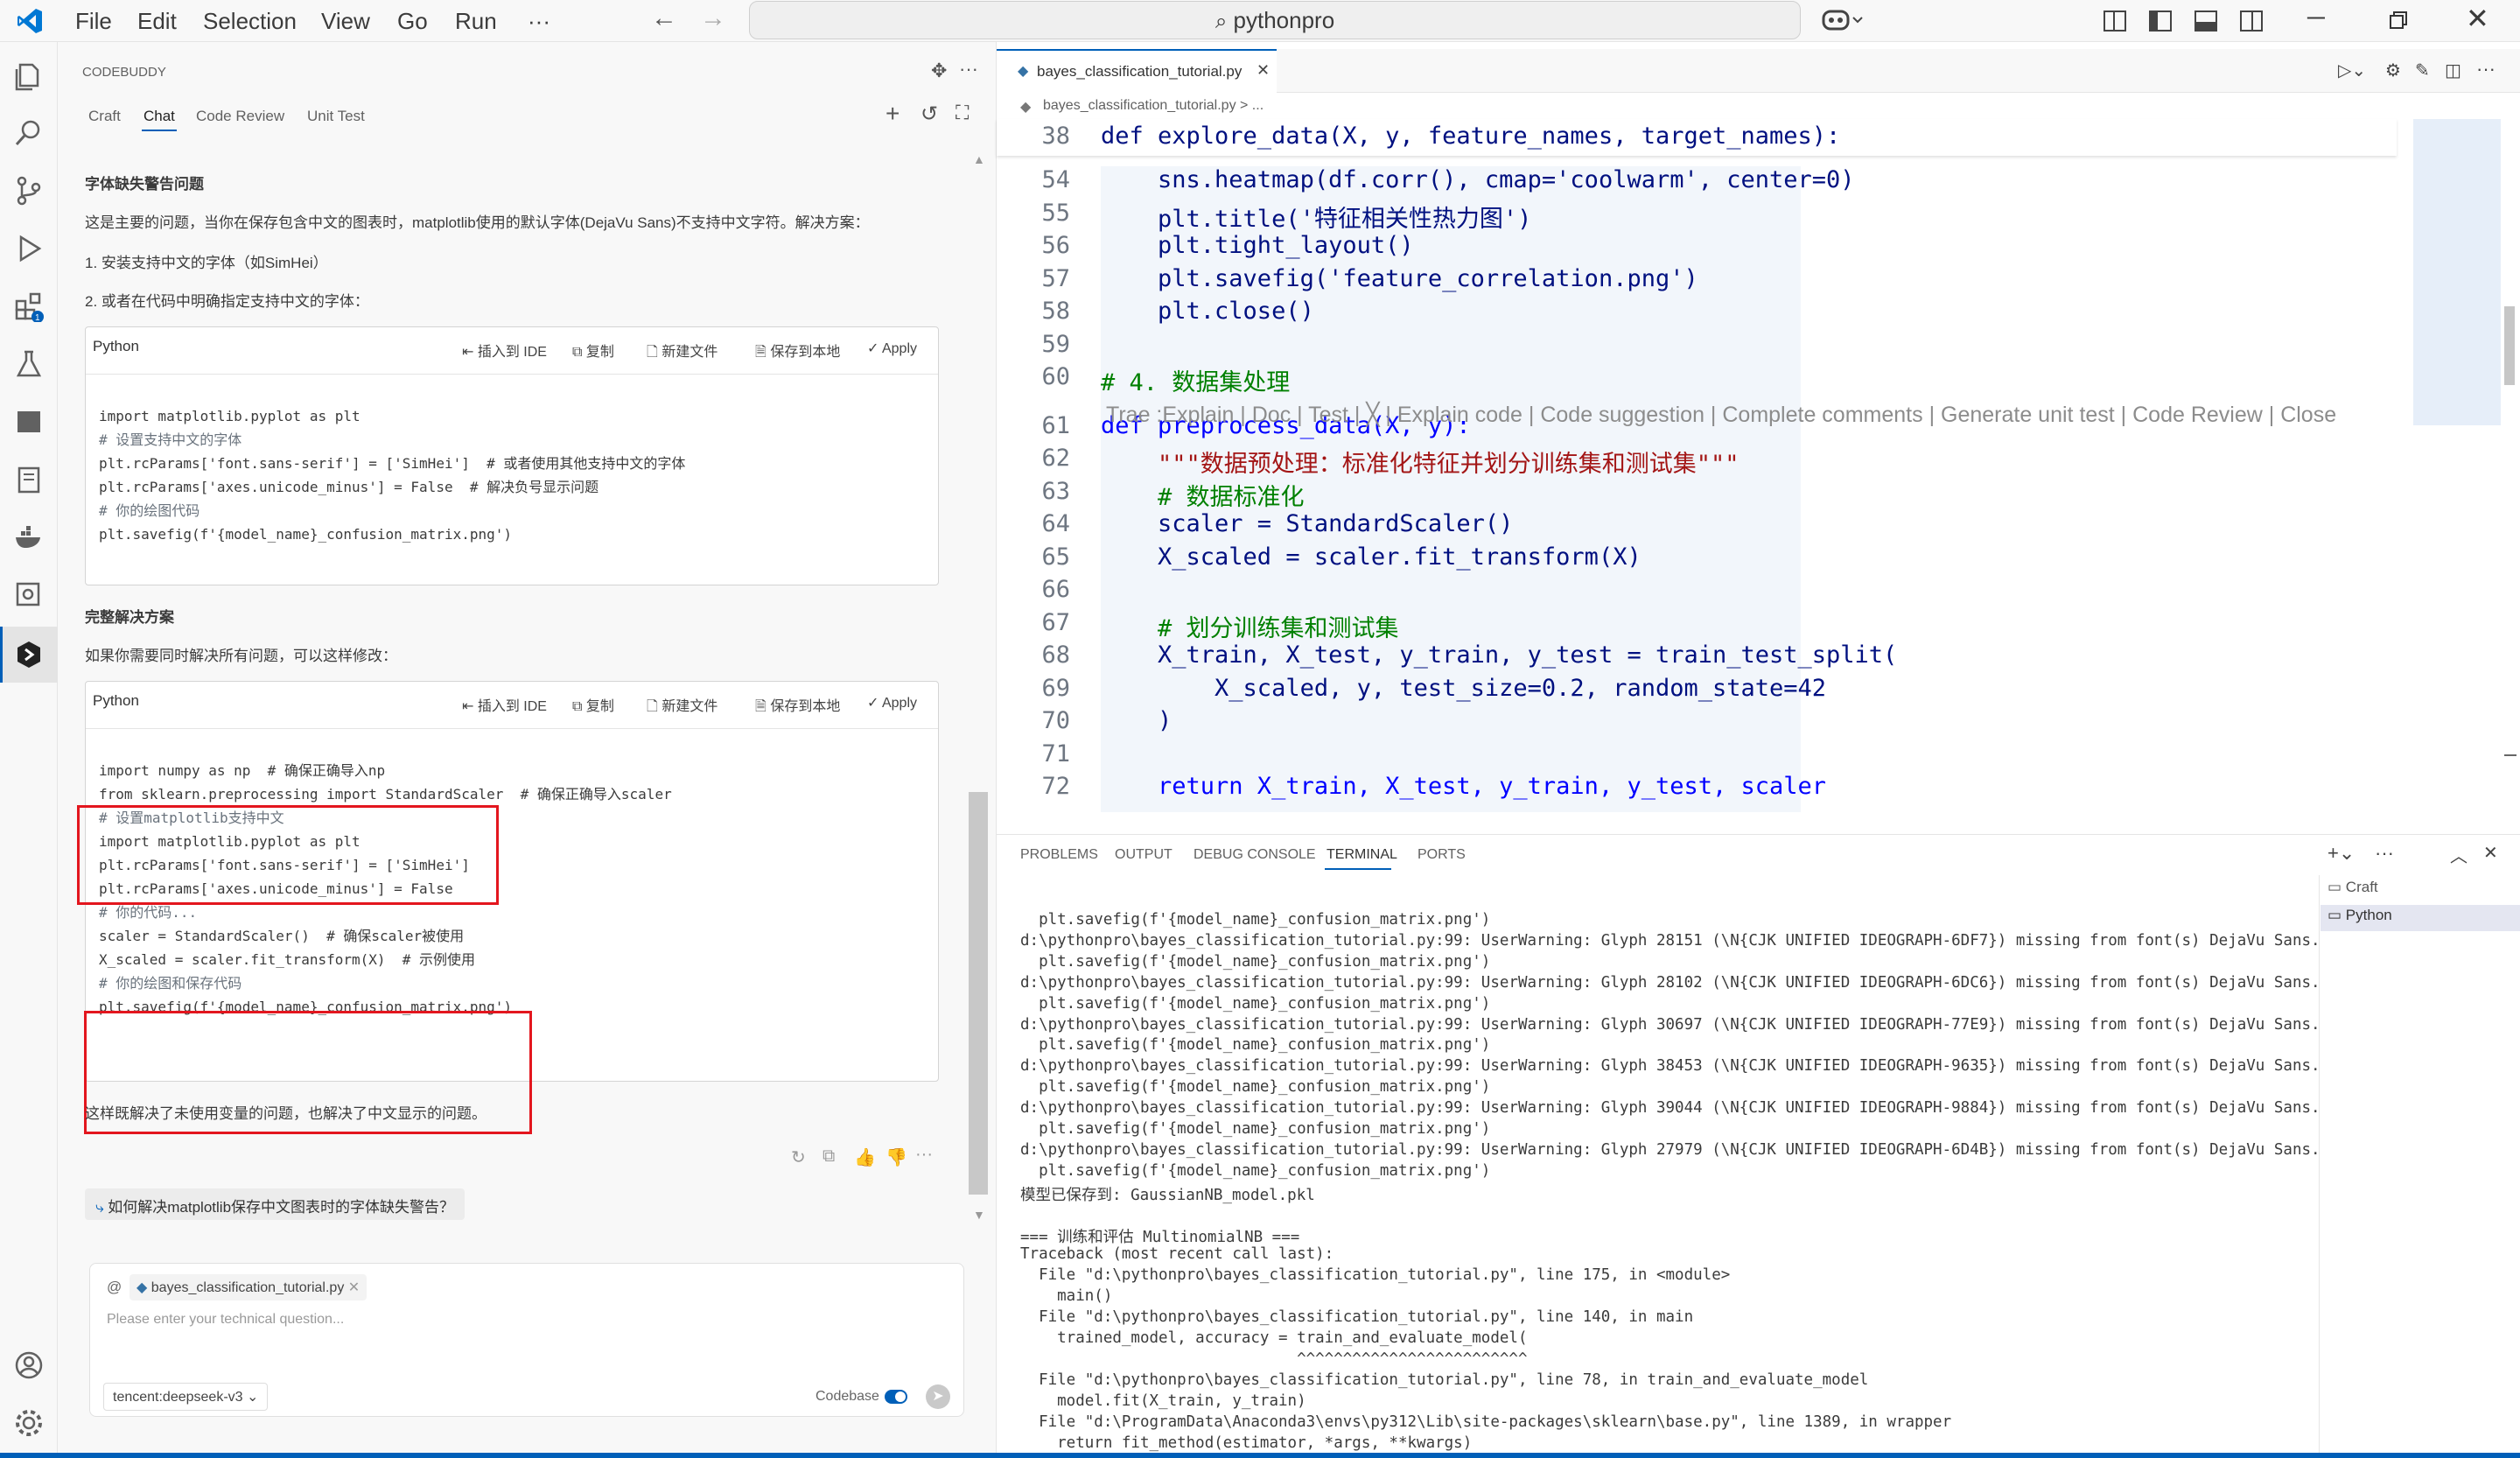 The height and width of the screenshot is (1458, 2520). I want to click on suggestion-chip: ⤷ 如何解决matplotlib保存中文图表时的字体缺失警告？, so click(275, 1204).